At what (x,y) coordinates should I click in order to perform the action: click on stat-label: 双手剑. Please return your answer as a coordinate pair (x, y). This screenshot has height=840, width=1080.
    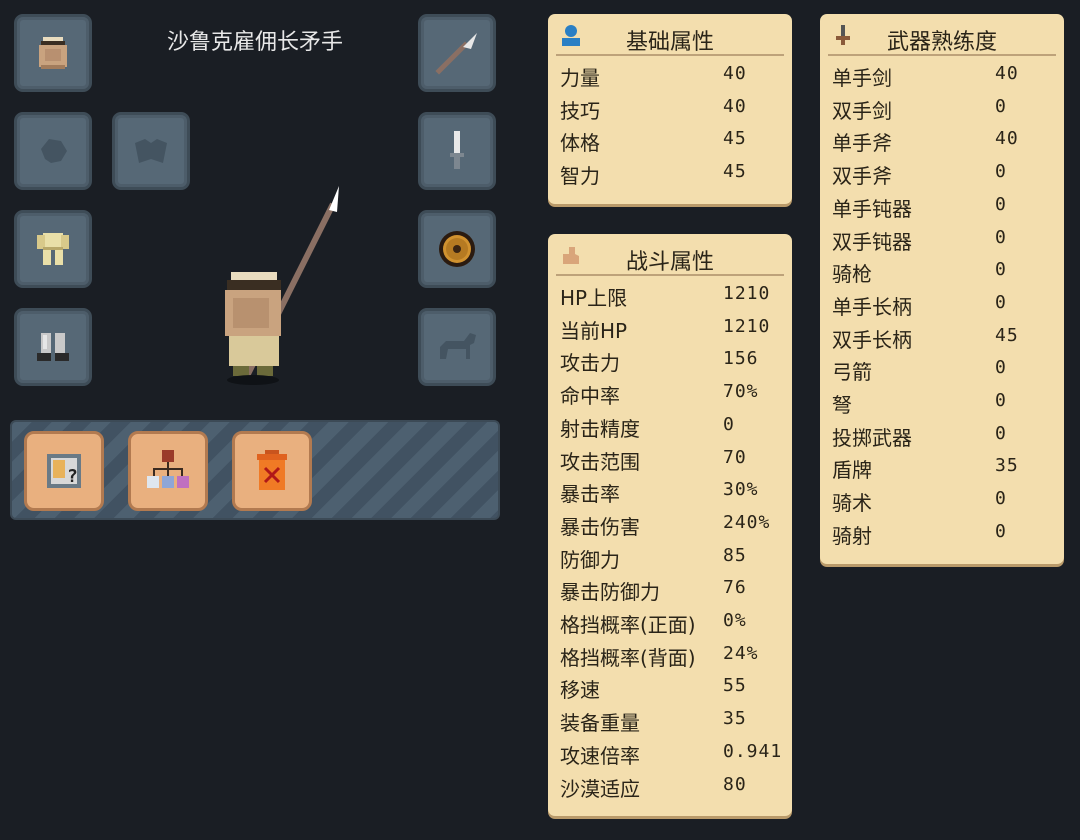
    Looking at the image, I should click on (862, 110).